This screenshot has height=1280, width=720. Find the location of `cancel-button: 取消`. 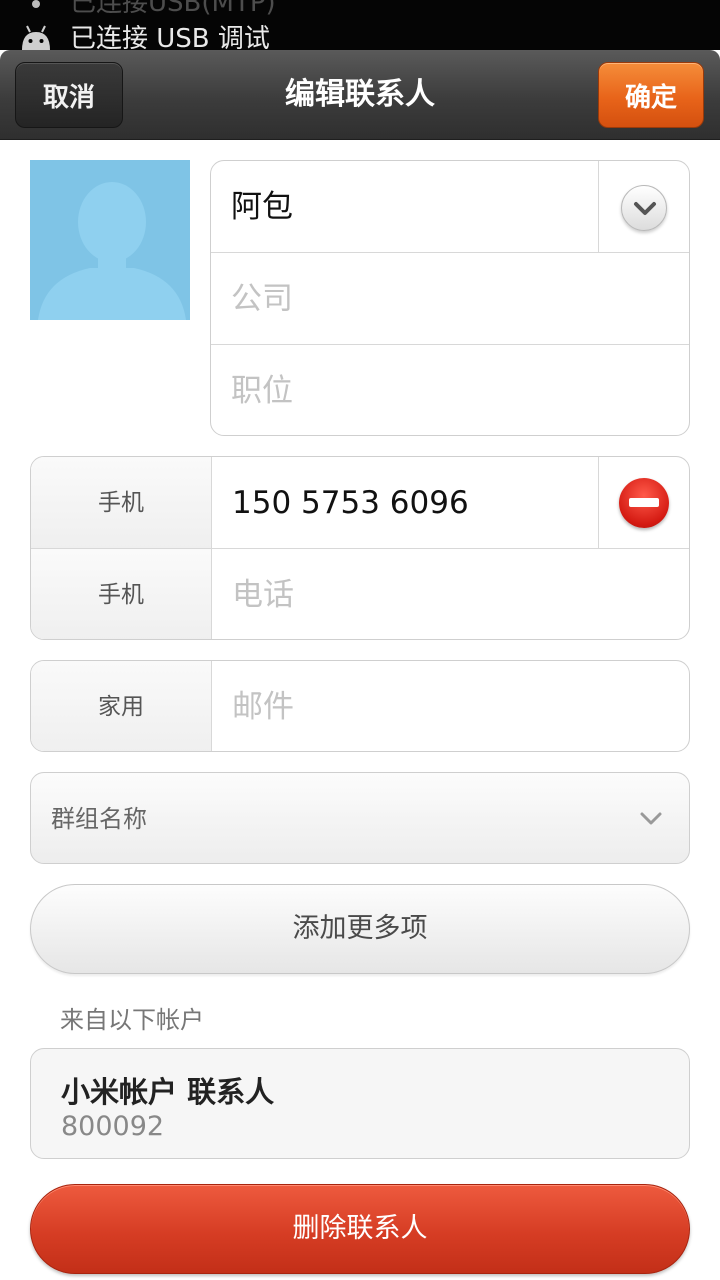

cancel-button: 取消 is located at coordinates (69, 95).